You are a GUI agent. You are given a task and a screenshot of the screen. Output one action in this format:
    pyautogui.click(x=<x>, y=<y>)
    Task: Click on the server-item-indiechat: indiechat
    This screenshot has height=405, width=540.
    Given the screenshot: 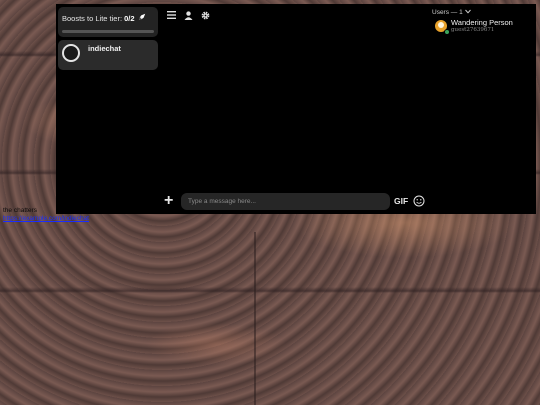 What is the action you would take?
    pyautogui.click(x=108, y=55)
    